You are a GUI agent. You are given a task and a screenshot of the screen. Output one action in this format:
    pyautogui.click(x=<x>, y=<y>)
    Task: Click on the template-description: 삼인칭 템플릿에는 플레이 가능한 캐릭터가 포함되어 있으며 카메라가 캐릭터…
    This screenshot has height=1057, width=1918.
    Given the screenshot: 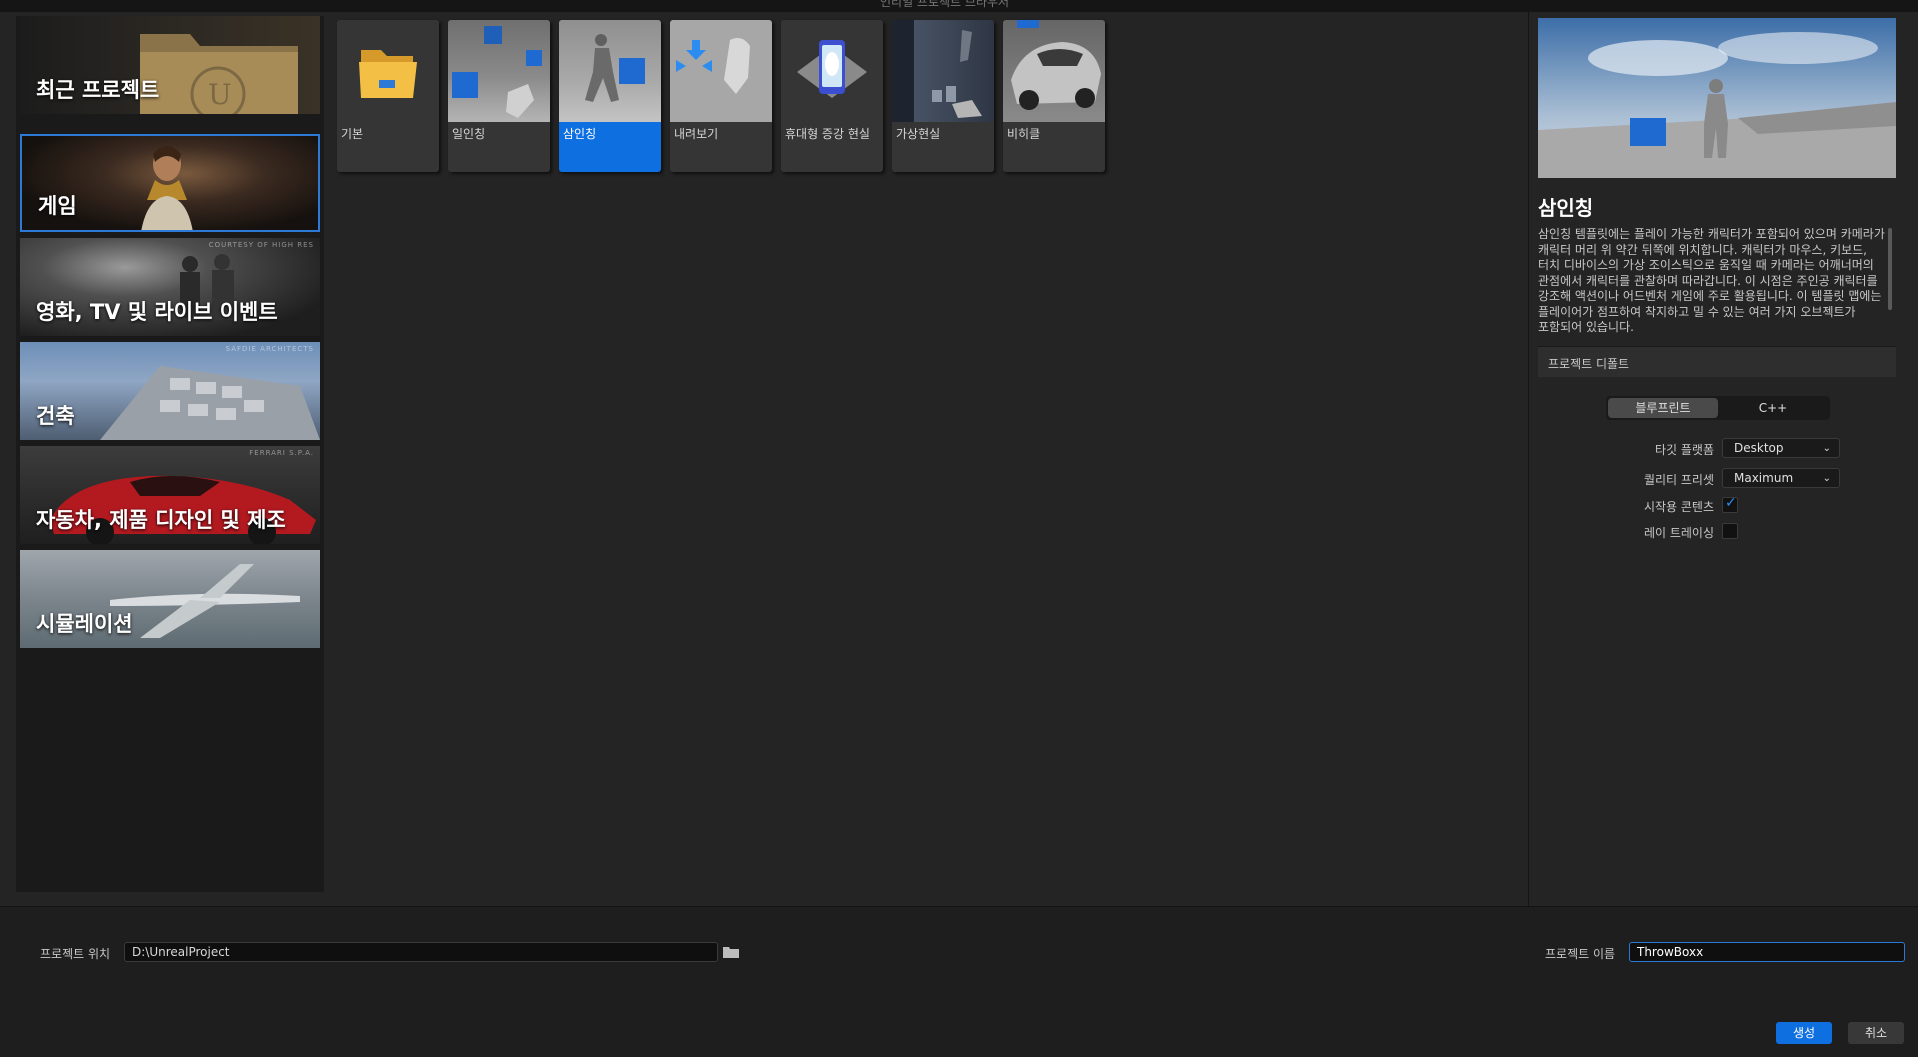 What is the action you would take?
    pyautogui.click(x=1711, y=280)
    